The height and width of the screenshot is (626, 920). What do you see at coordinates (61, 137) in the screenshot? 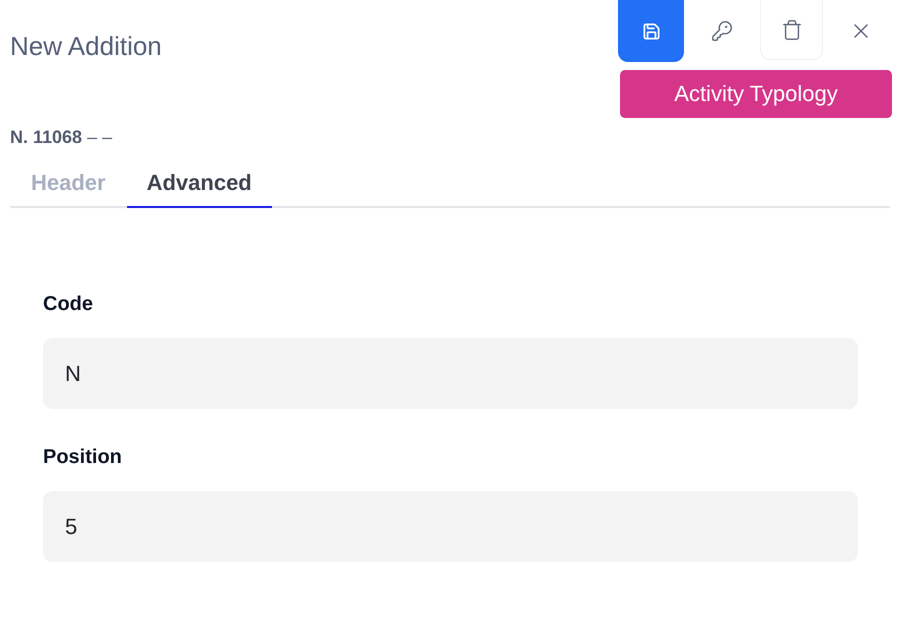
I see `record-number: N. 11068 – –` at bounding box center [61, 137].